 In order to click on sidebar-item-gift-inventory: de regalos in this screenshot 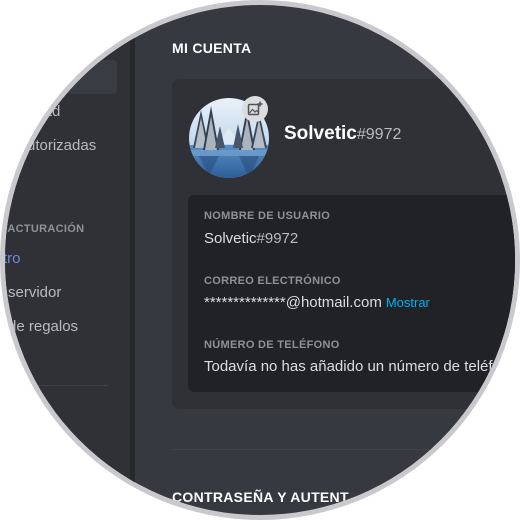, I will do `click(43, 326)`.